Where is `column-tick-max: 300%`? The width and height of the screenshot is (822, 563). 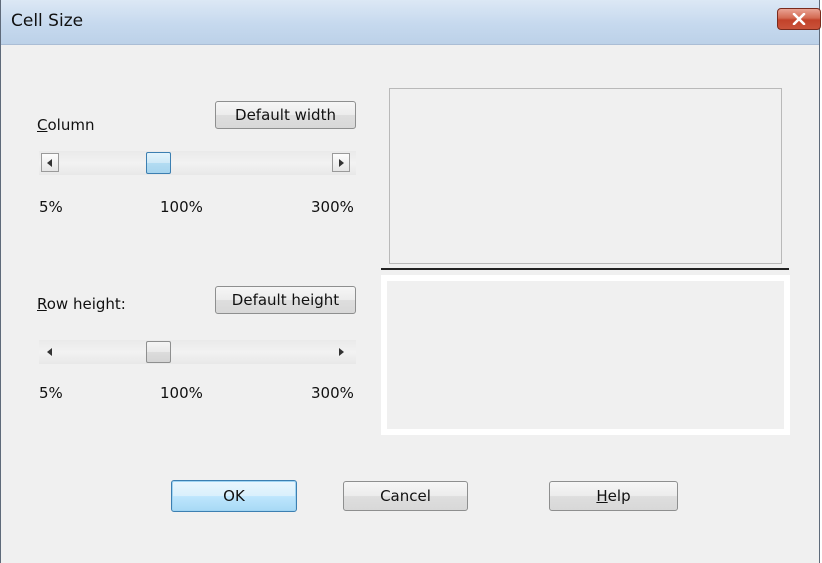 column-tick-max: 300% is located at coordinates (332, 207).